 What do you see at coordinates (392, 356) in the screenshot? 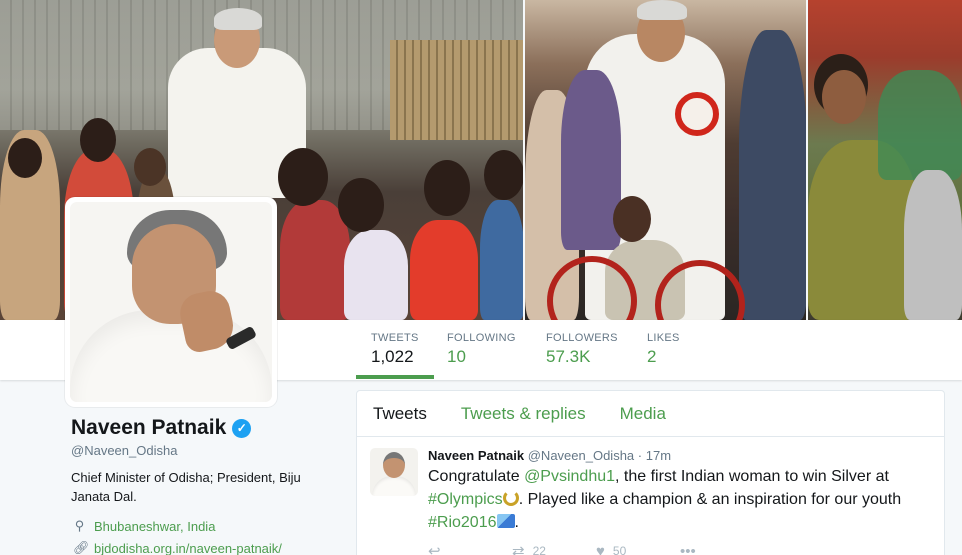
I see `stat-value: 1,022` at bounding box center [392, 356].